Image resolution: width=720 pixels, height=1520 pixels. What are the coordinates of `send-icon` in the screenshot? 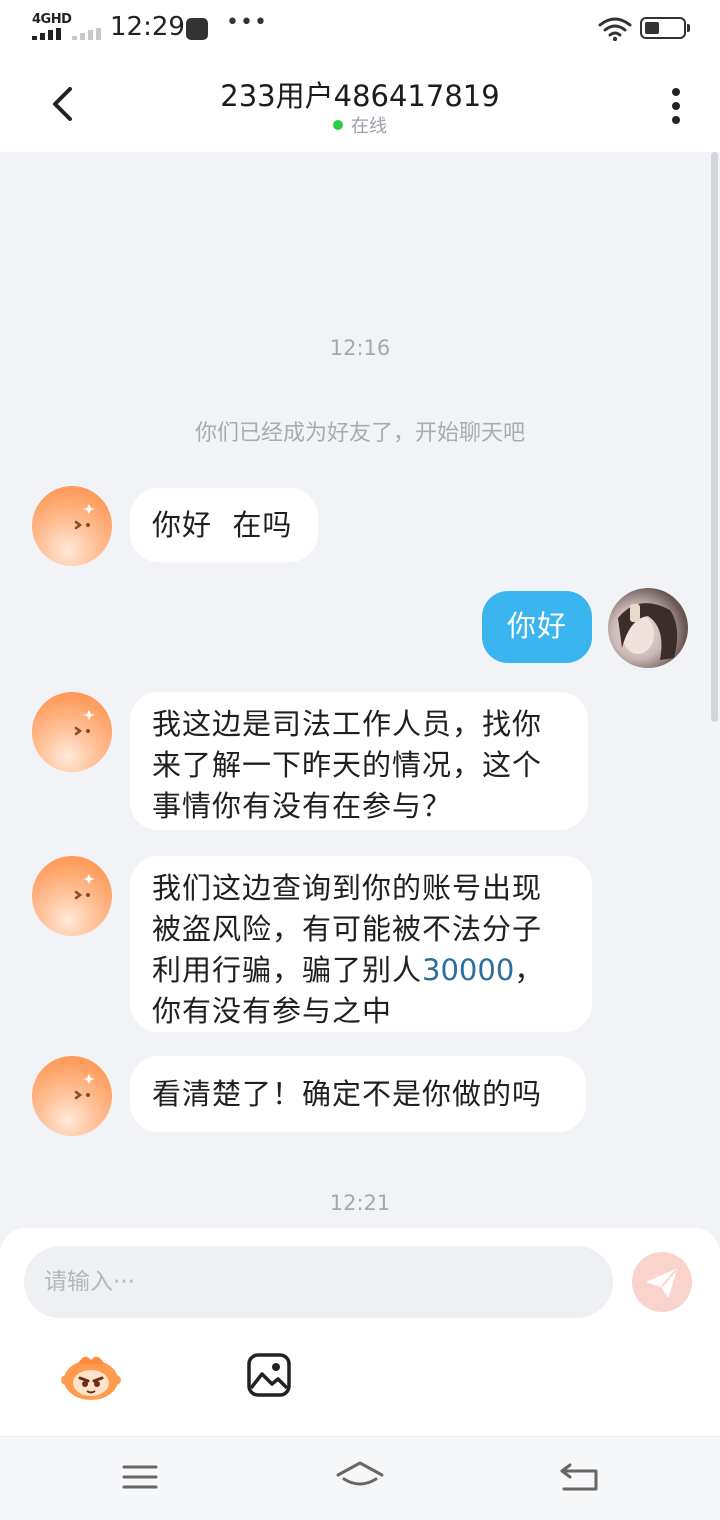 It's located at (662, 1283).